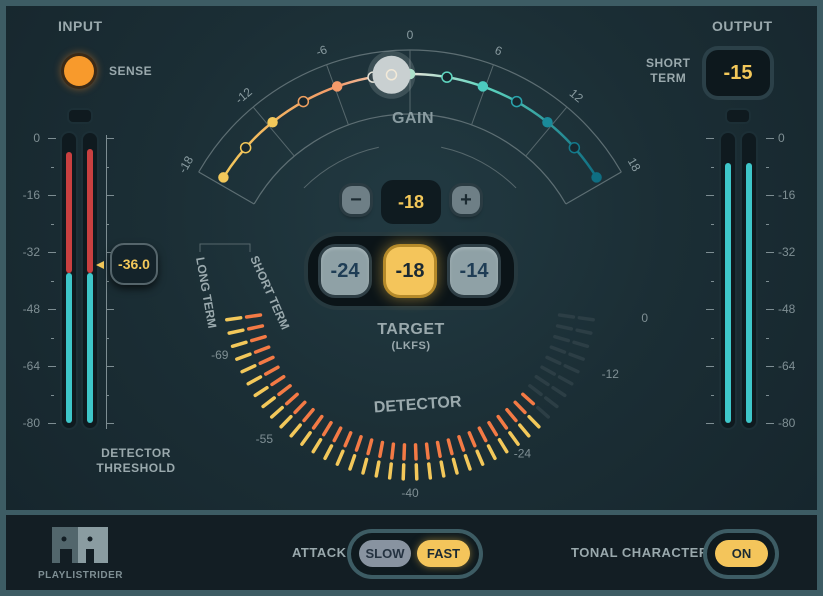 Image resolution: width=823 pixels, height=596 pixels. Describe the element at coordinates (391, 74) in the screenshot. I see `gain-knob` at that location.